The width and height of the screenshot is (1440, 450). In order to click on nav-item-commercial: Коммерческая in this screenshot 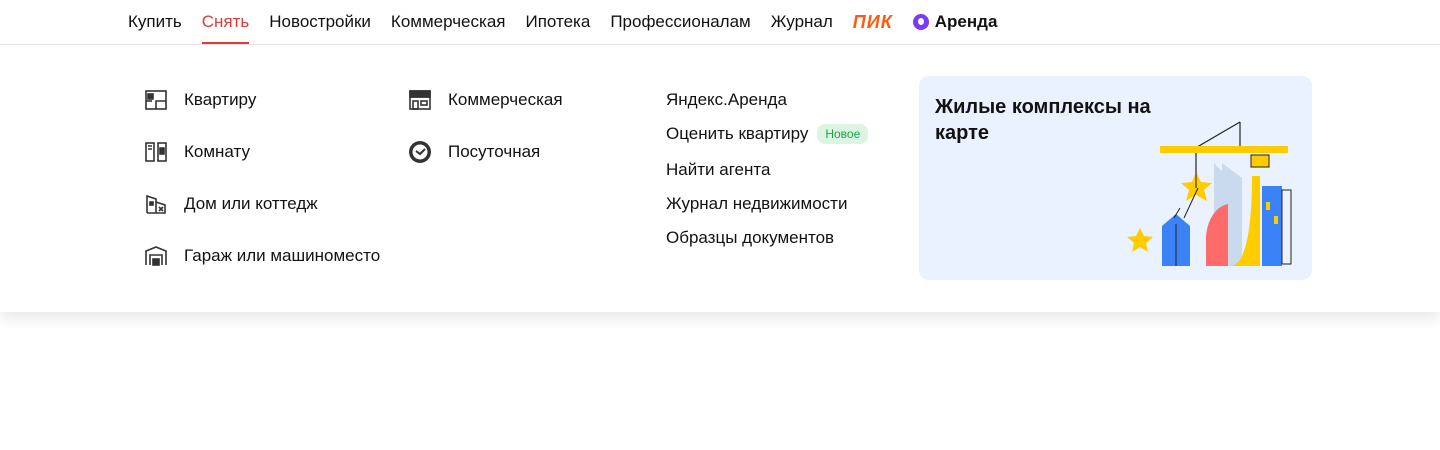, I will do `click(448, 22)`.